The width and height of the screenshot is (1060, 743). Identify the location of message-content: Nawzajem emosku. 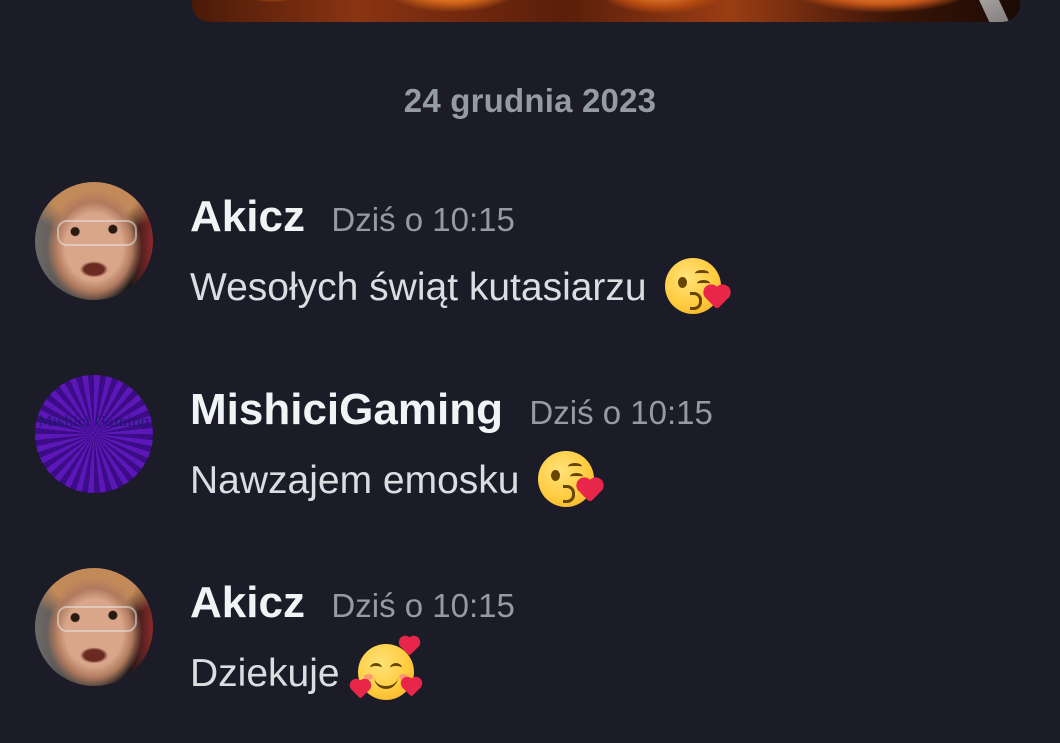
(396, 480).